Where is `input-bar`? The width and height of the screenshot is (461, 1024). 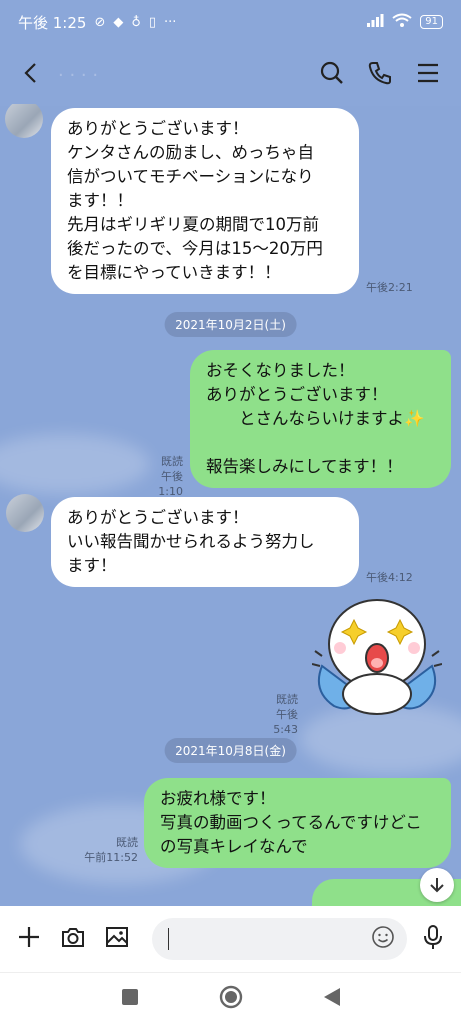
input-bar is located at coordinates (230, 939).